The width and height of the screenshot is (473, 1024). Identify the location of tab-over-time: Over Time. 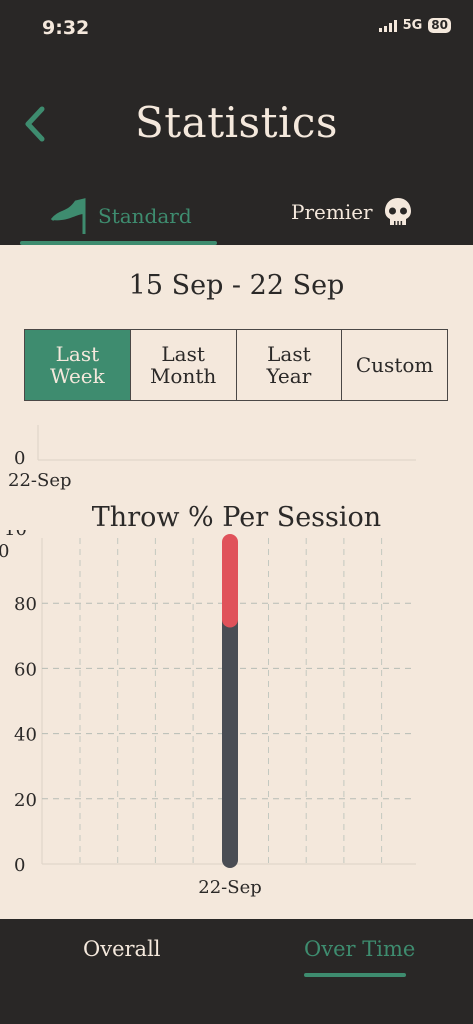
(359, 949).